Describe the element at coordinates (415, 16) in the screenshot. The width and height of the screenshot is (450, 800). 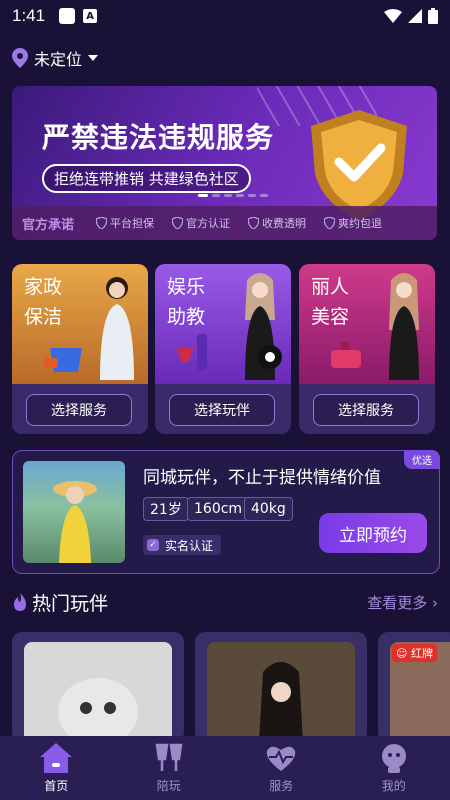
I see `signal-icon` at that location.